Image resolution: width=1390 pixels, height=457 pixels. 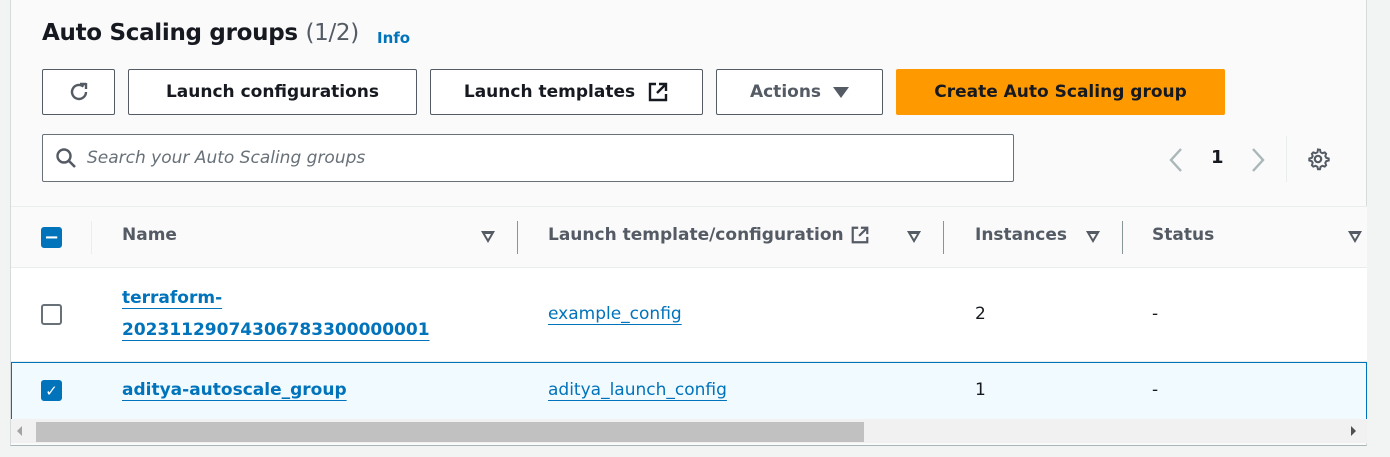 I want to click on asg-name-link-cont: 20231129074306783300000001, so click(x=276, y=330).